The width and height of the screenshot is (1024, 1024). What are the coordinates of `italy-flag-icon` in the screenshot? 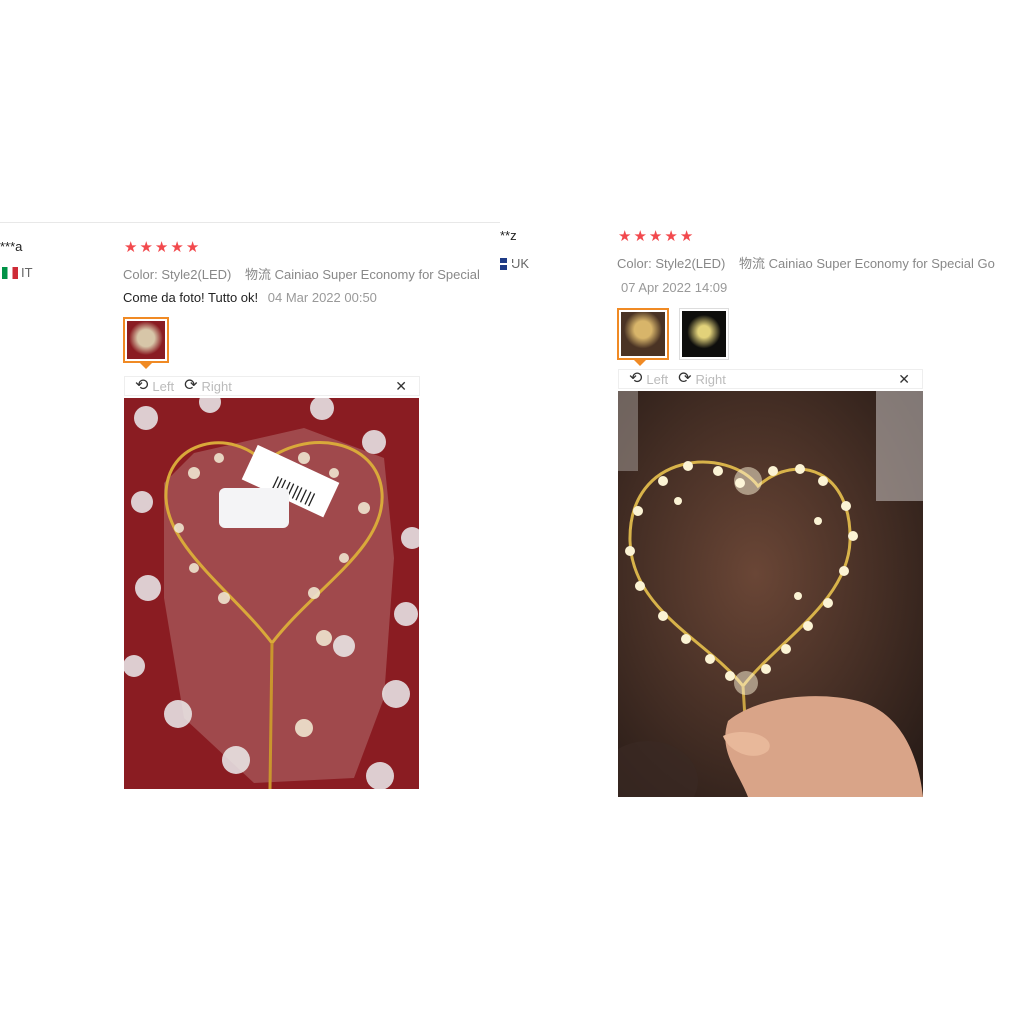 It's located at (10, 272).